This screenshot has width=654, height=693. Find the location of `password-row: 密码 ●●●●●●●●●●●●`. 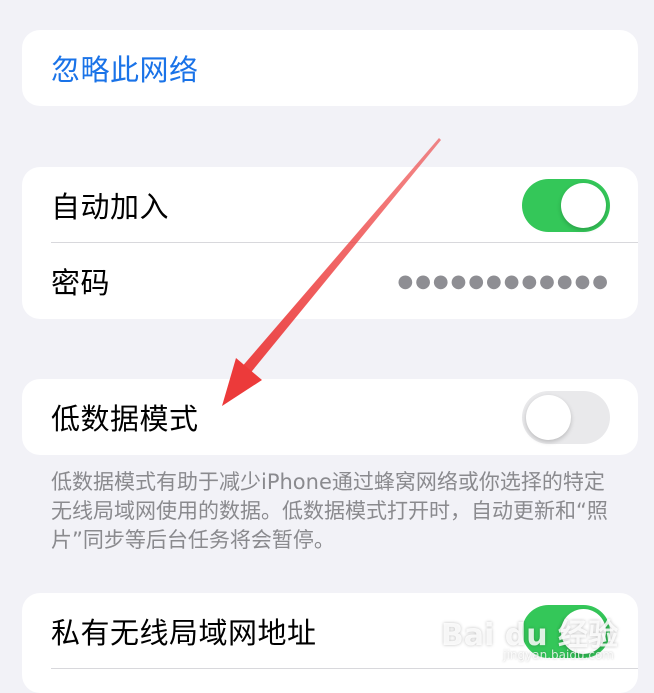

password-row: 密码 ●●●●●●●●●●●● is located at coordinates (330, 281).